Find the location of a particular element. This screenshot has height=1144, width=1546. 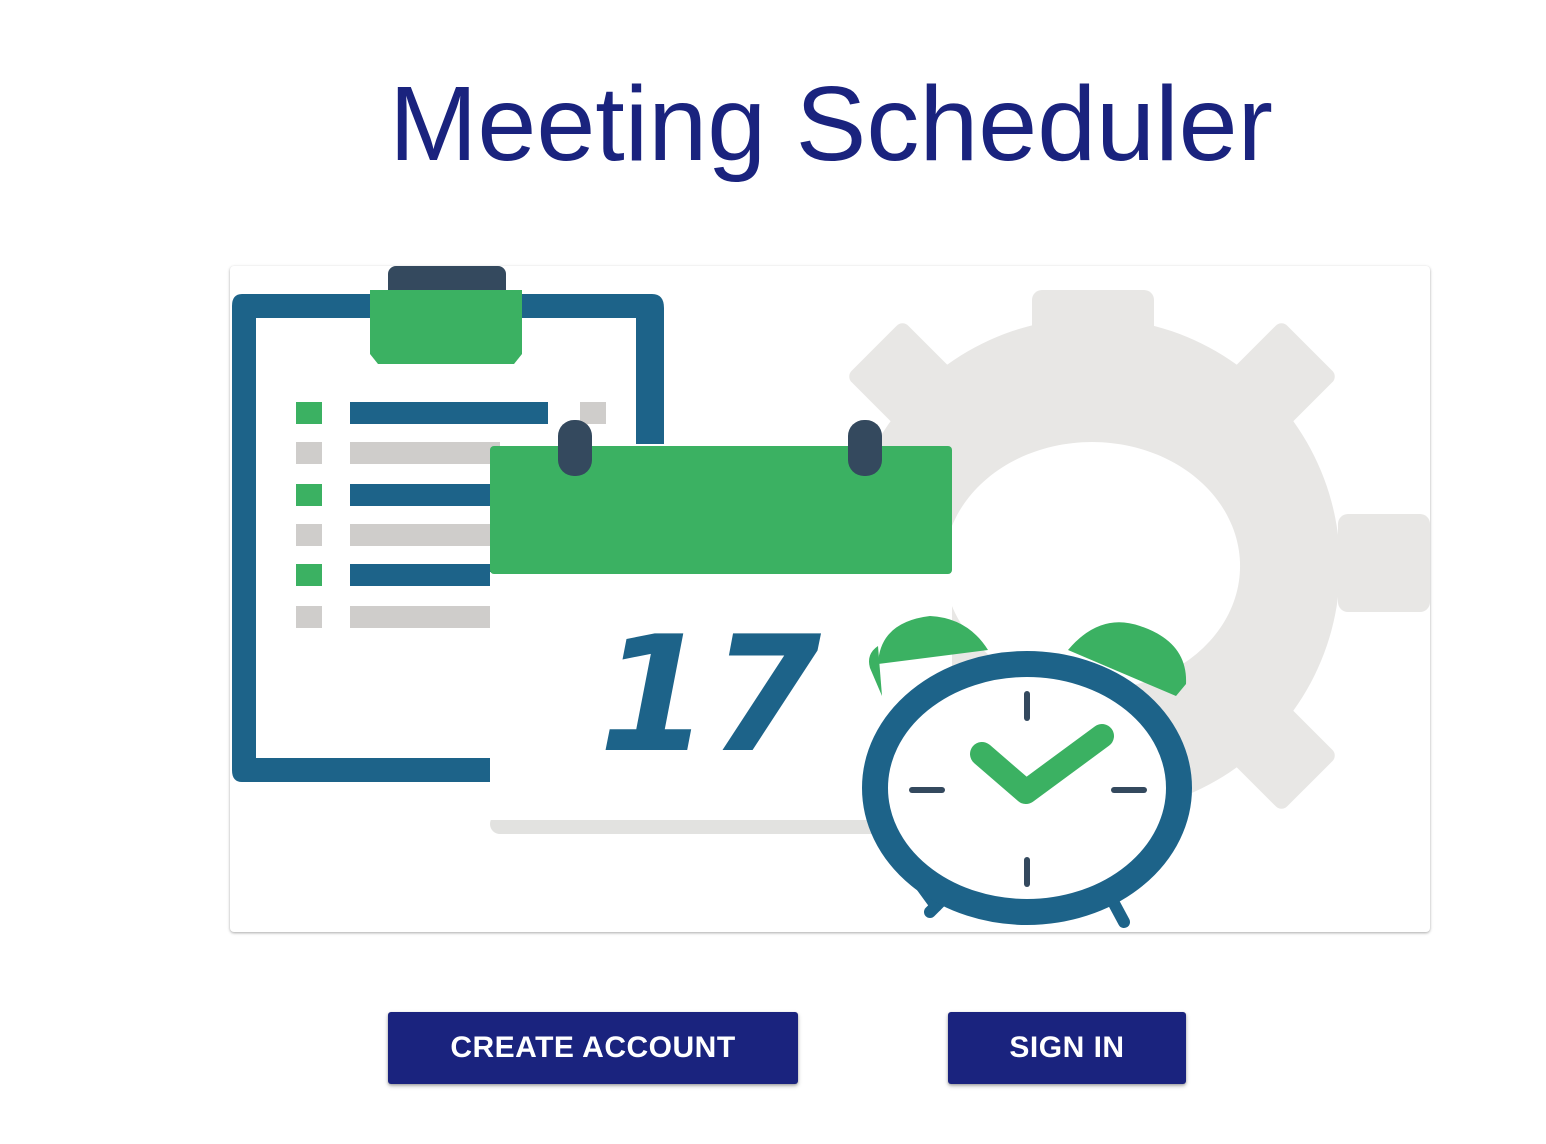

calendar-day-number: 17 is located at coordinates (710, 694).